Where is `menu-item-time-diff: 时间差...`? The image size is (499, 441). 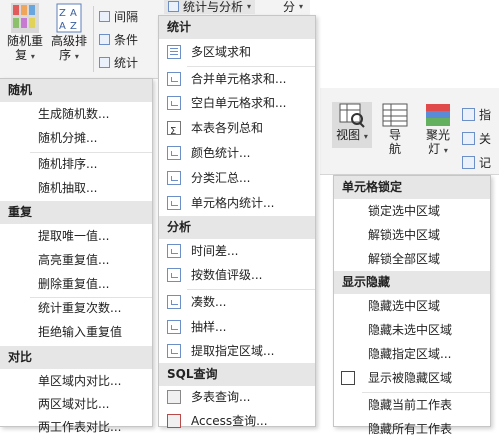 menu-item-time-diff: 时间差... is located at coordinates (237, 251).